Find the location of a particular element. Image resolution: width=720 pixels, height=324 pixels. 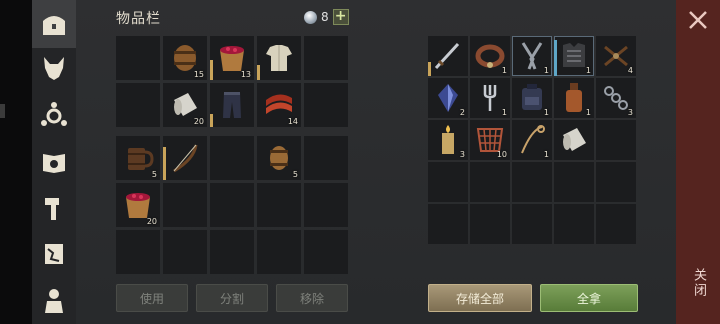

remove-button: 移除 is located at coordinates (312, 298).